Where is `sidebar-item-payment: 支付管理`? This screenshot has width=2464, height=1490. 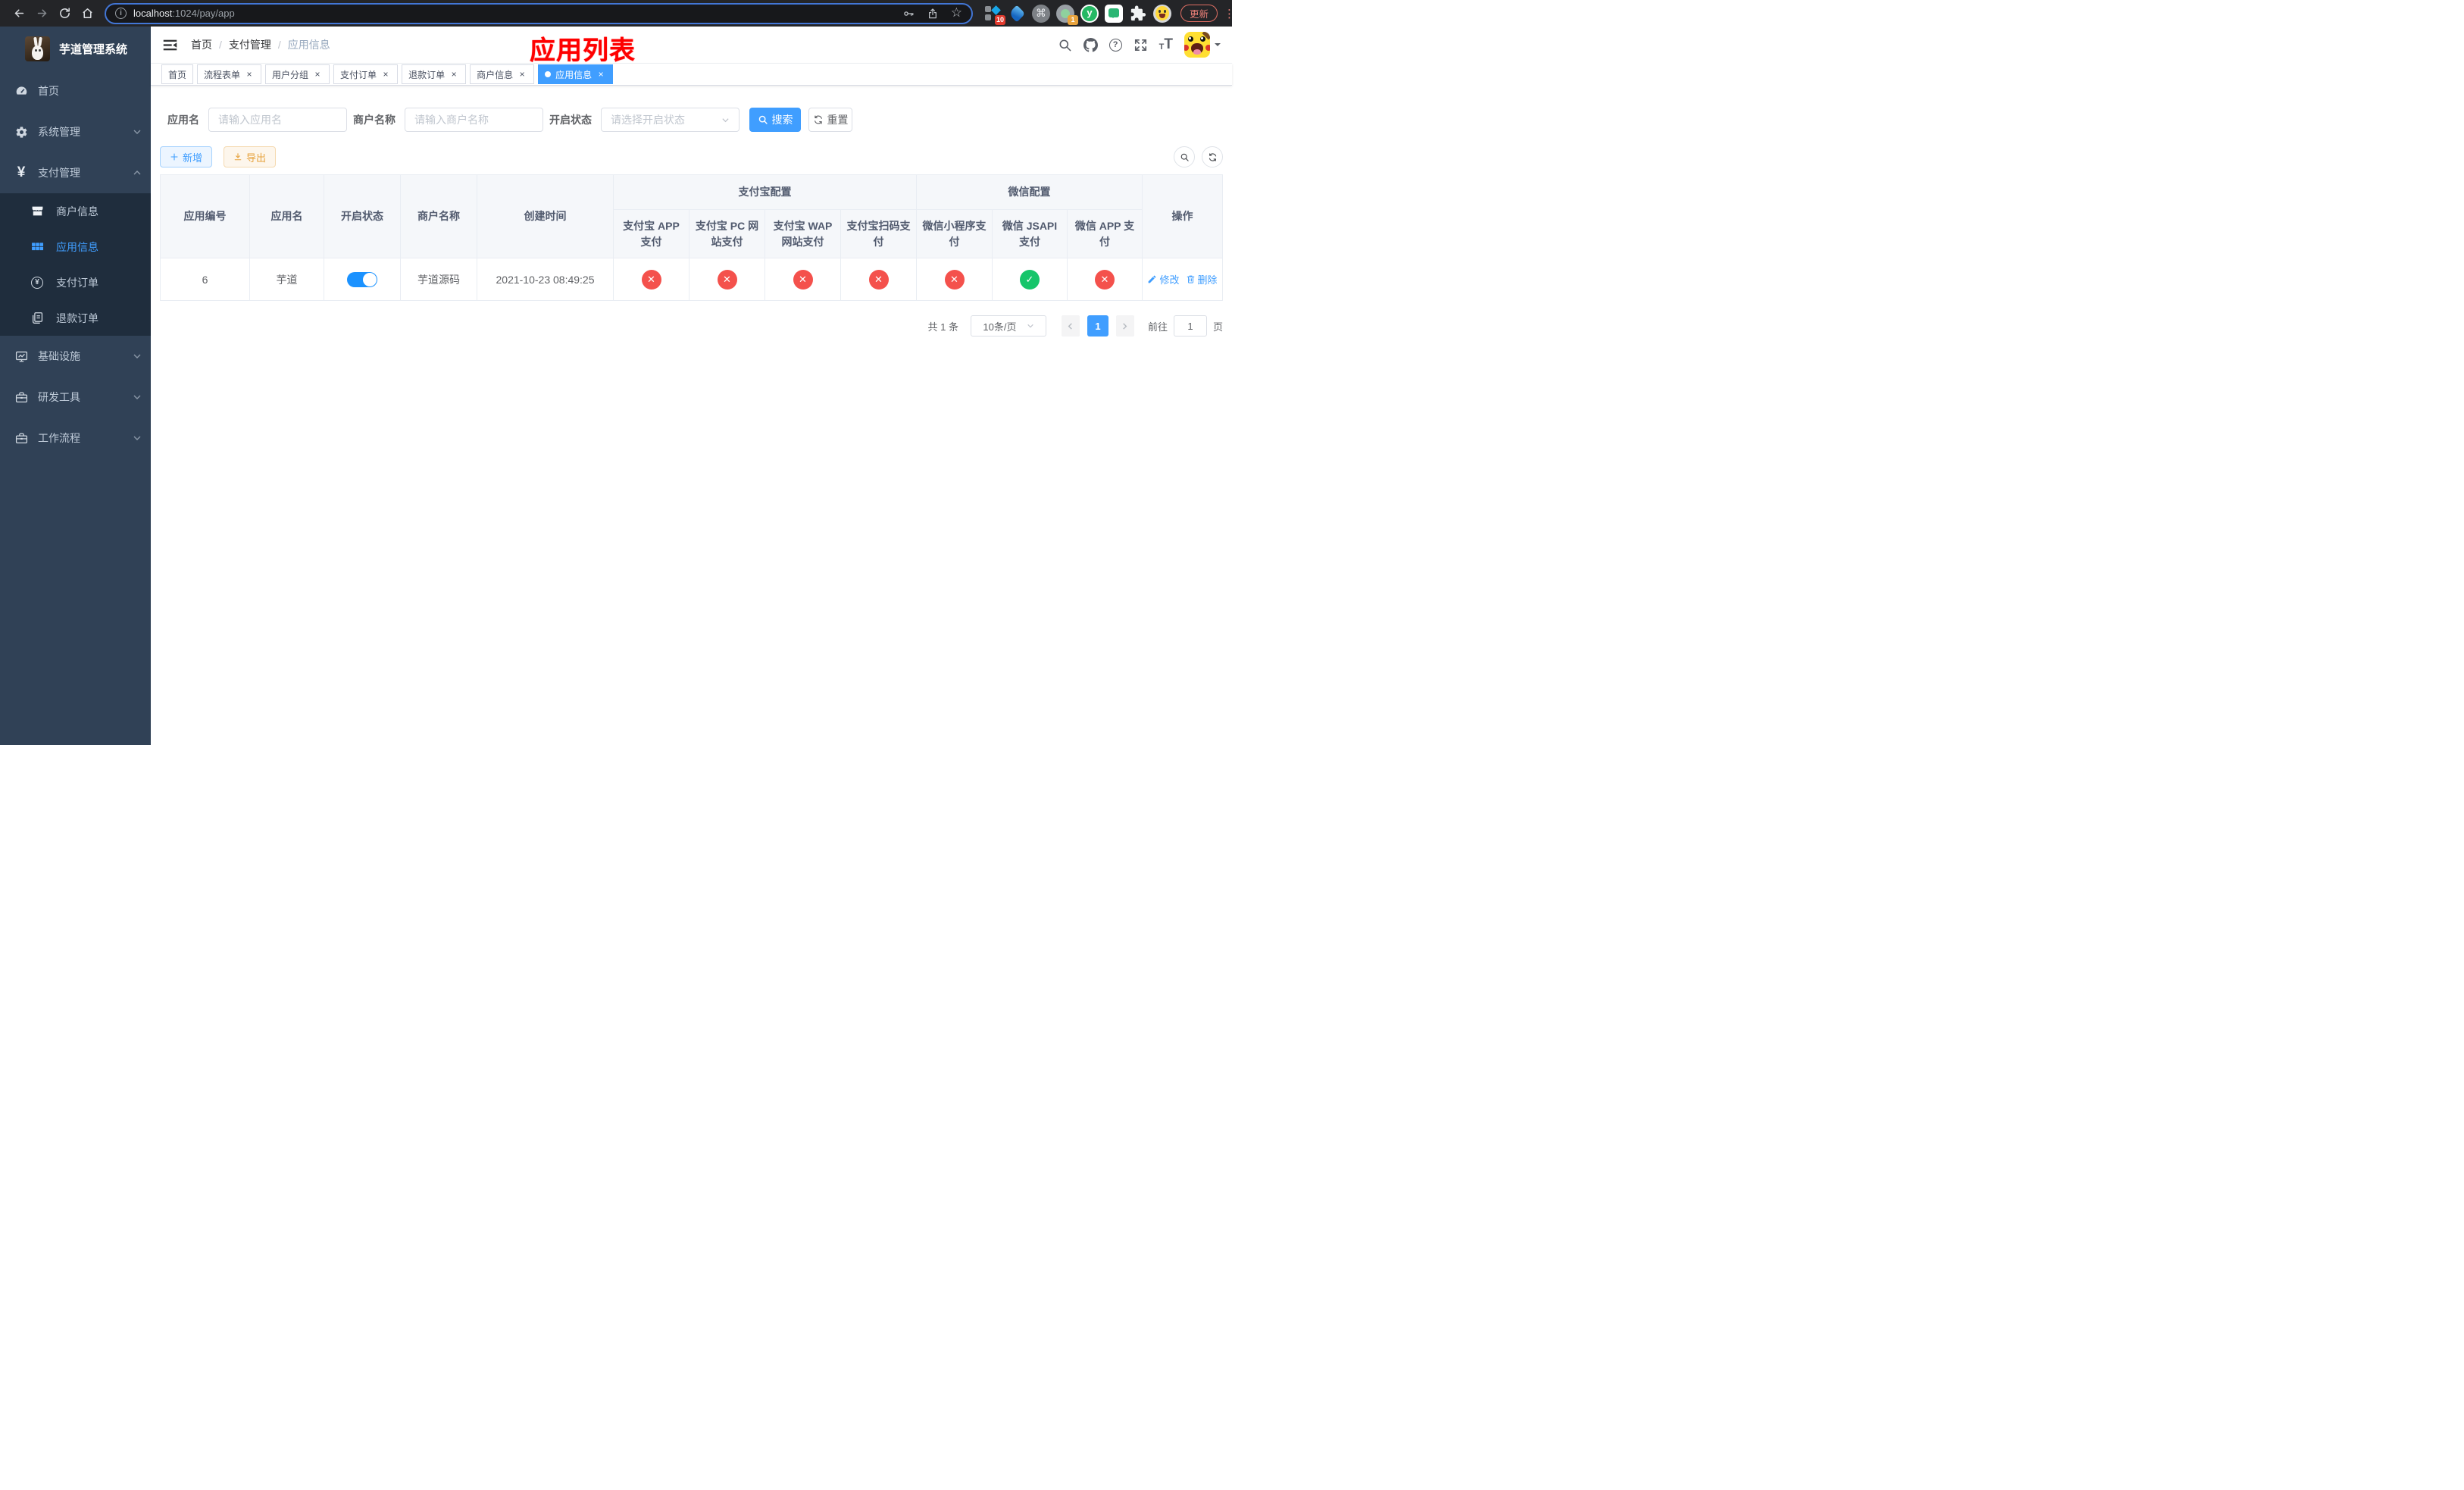
sidebar-item-payment: 支付管理 is located at coordinates (75, 173).